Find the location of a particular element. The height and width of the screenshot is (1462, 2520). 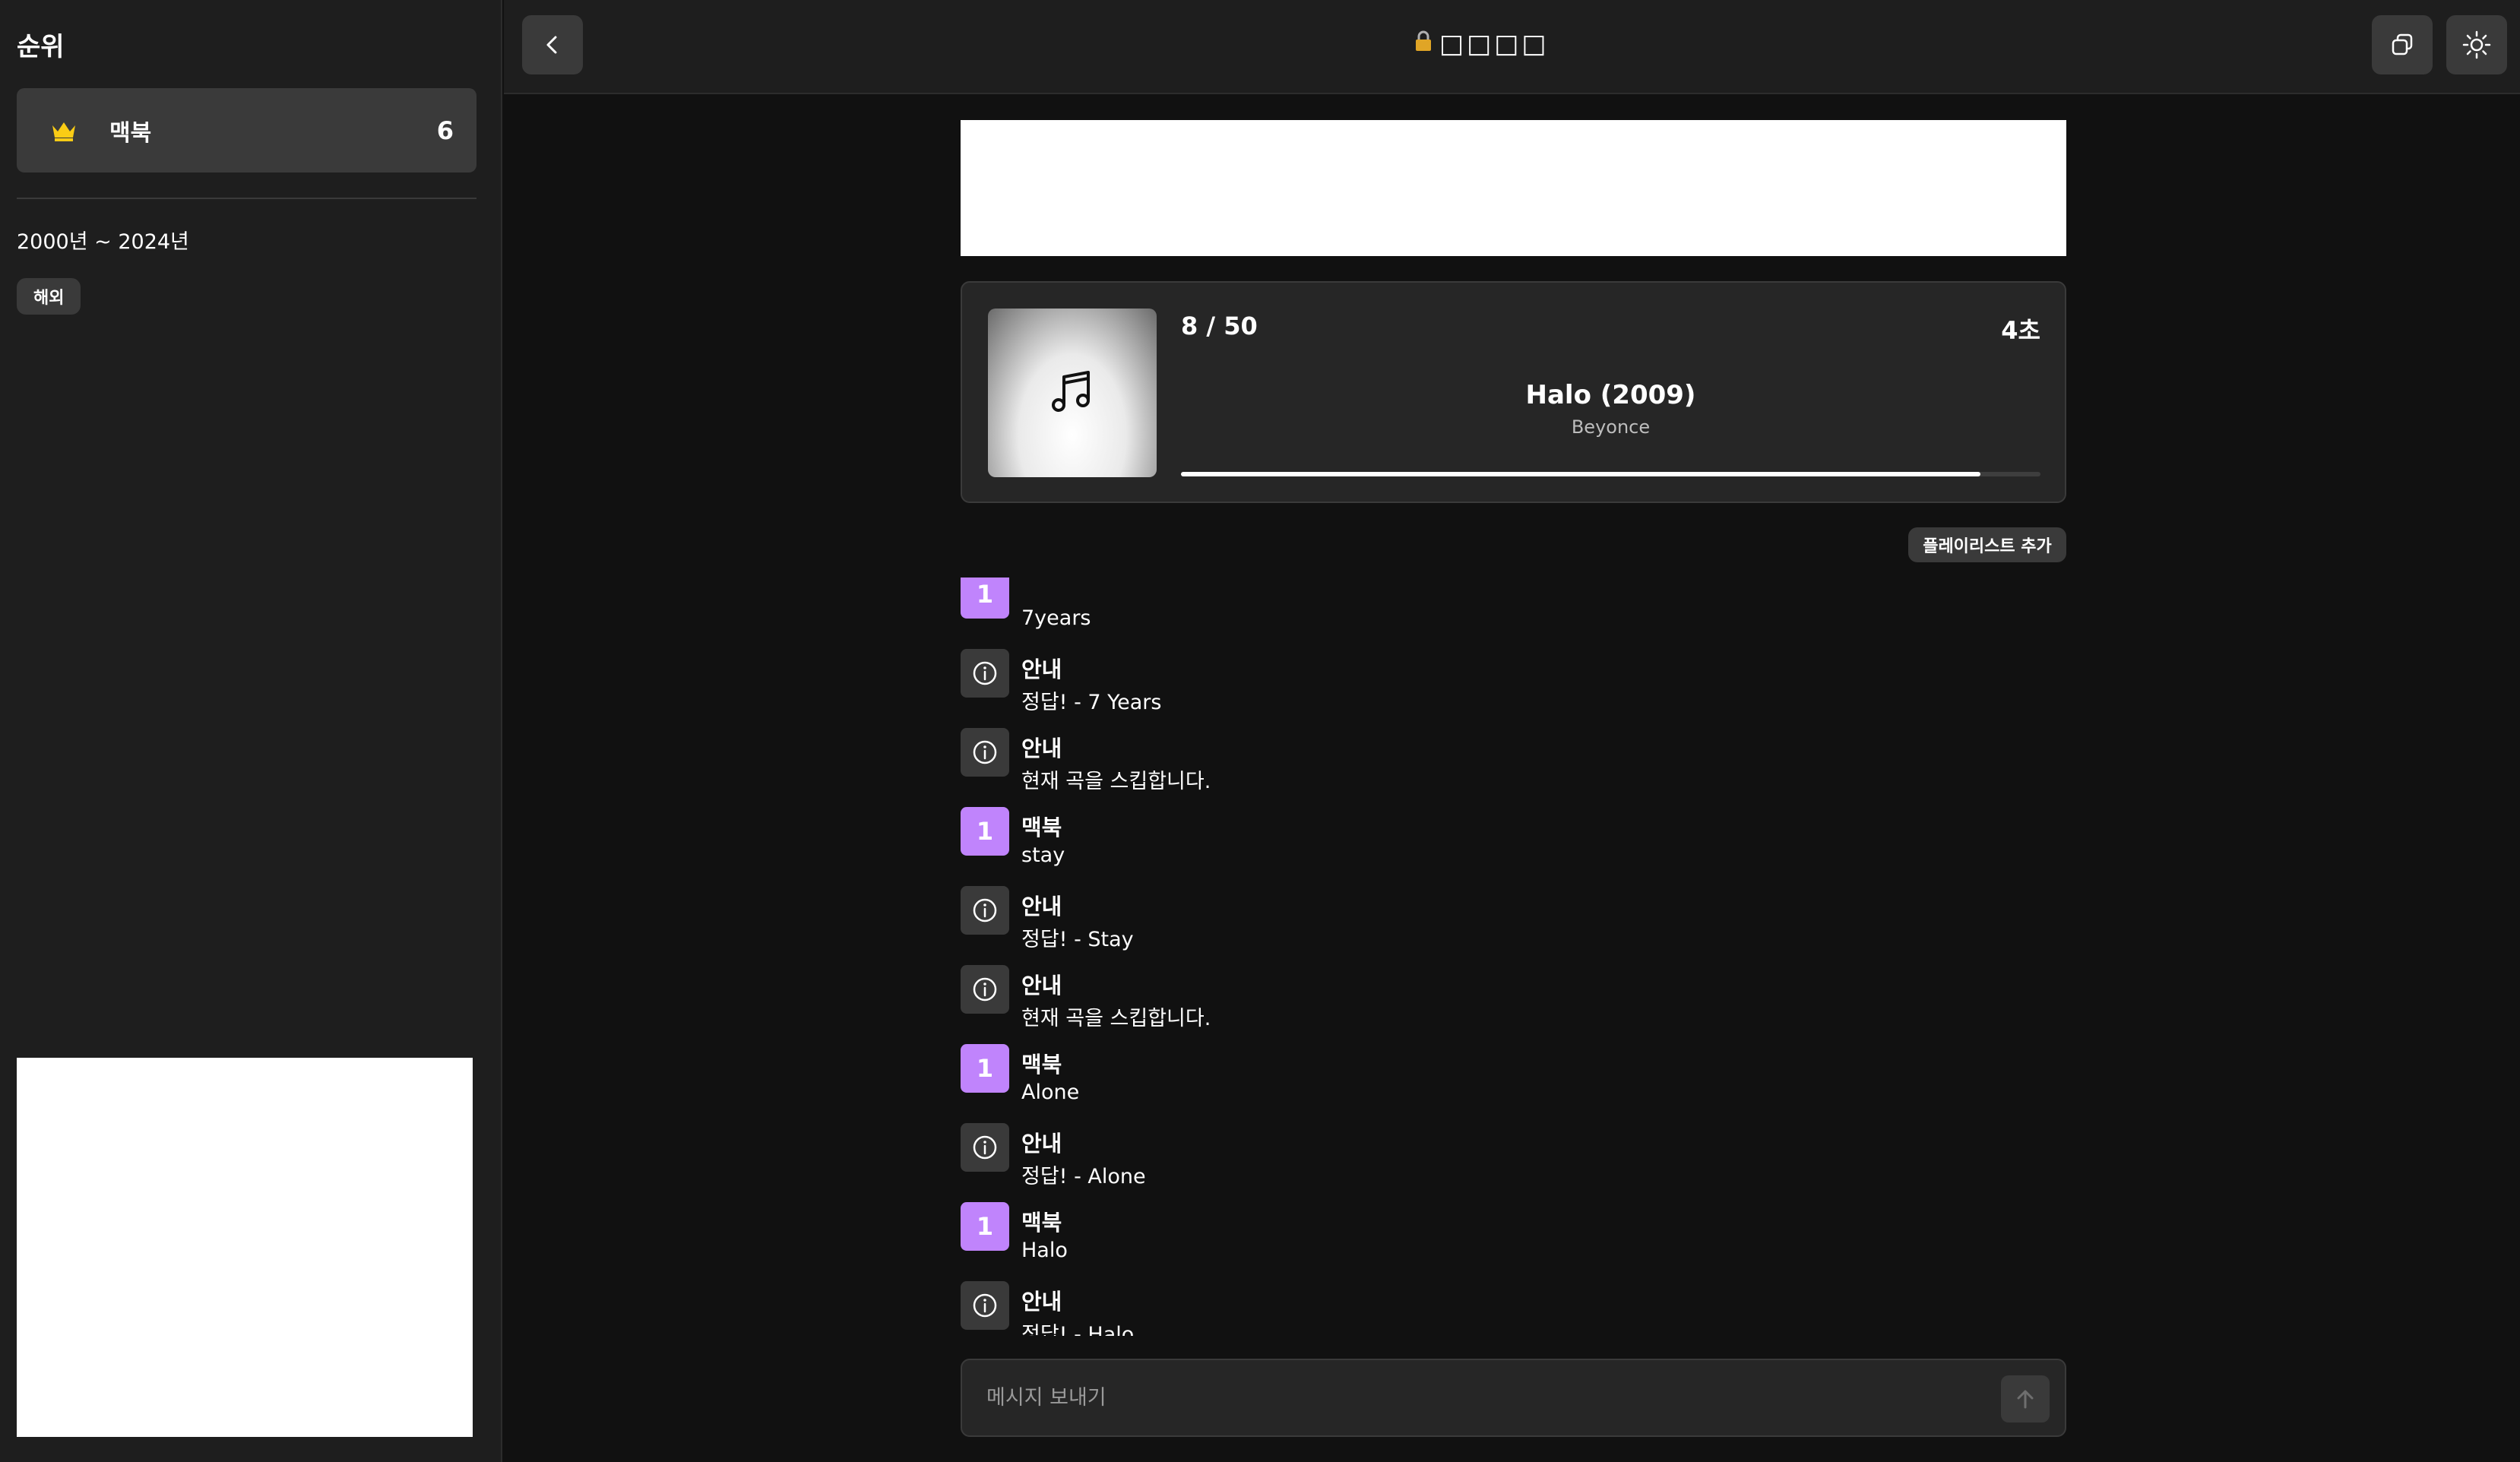

song-artist: Beyonce is located at coordinates (1611, 427).